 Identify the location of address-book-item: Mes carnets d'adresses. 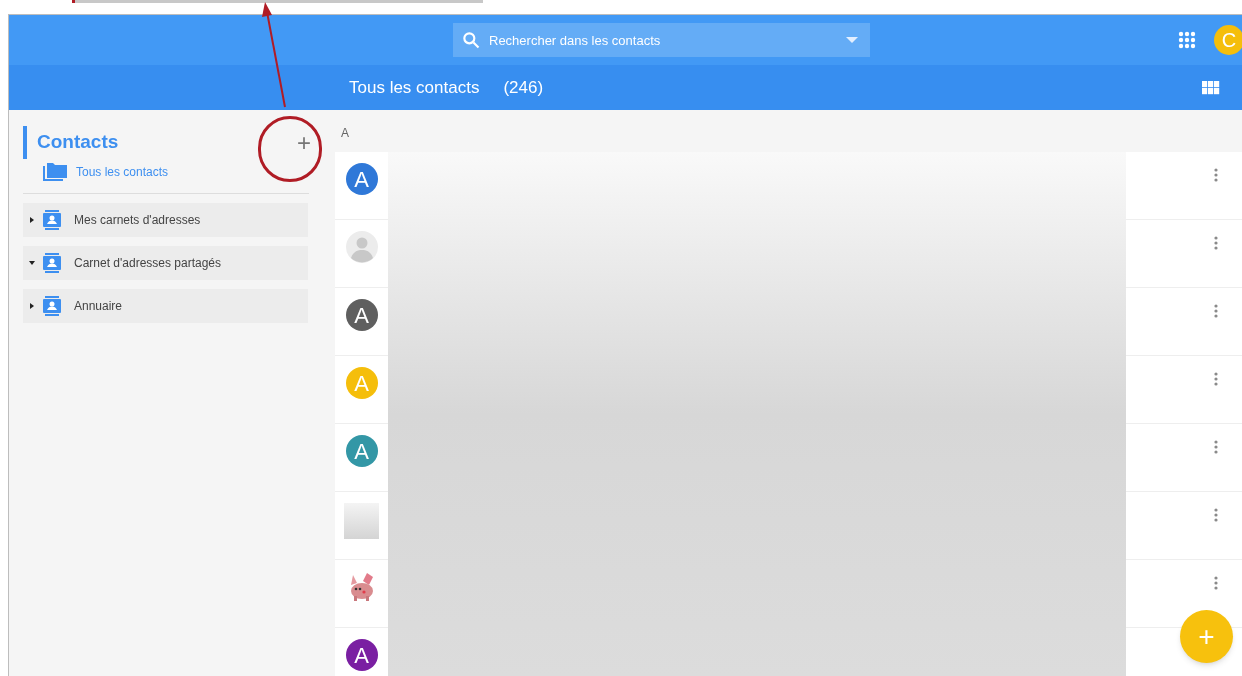
(165, 220).